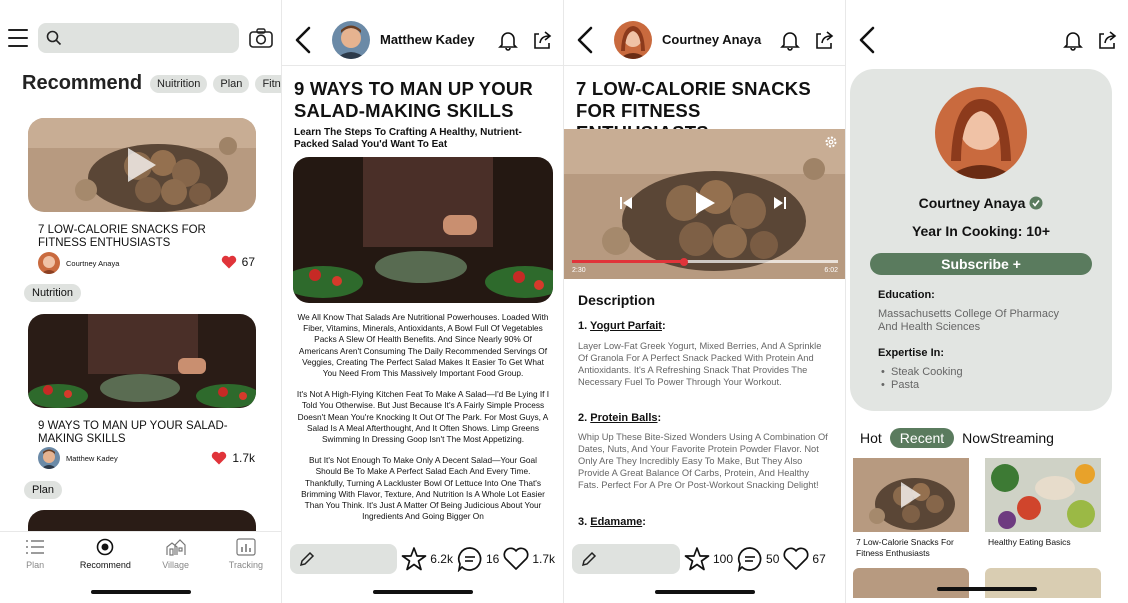  Describe the element at coordinates (469, 559) in the screenshot. I see `comment-icon` at that location.